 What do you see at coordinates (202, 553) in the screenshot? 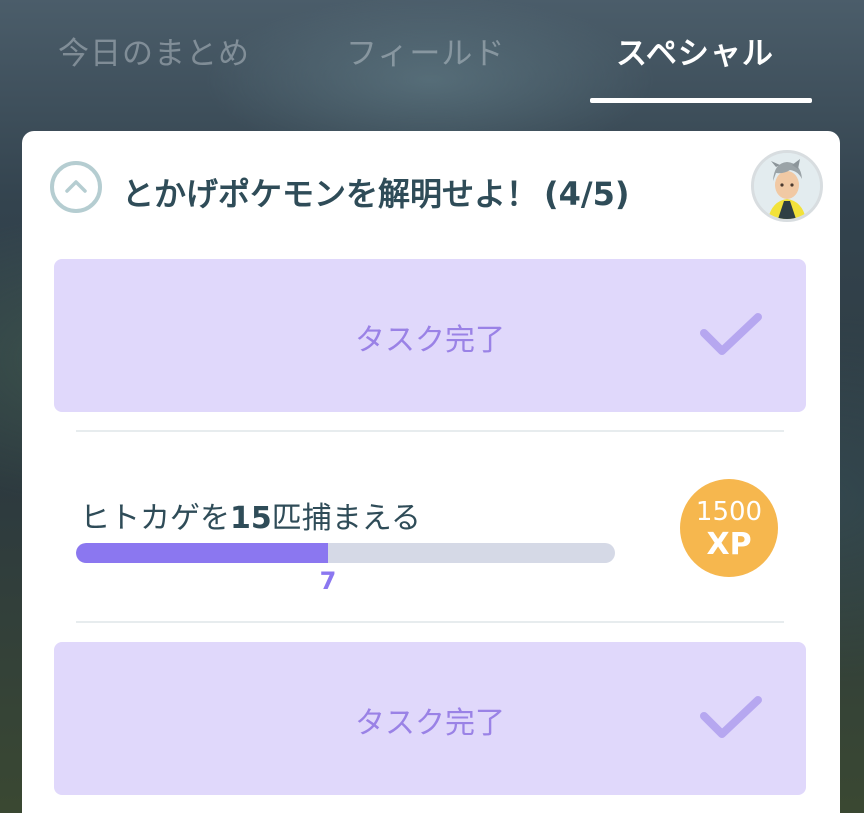
I see `task-progress-fill` at bounding box center [202, 553].